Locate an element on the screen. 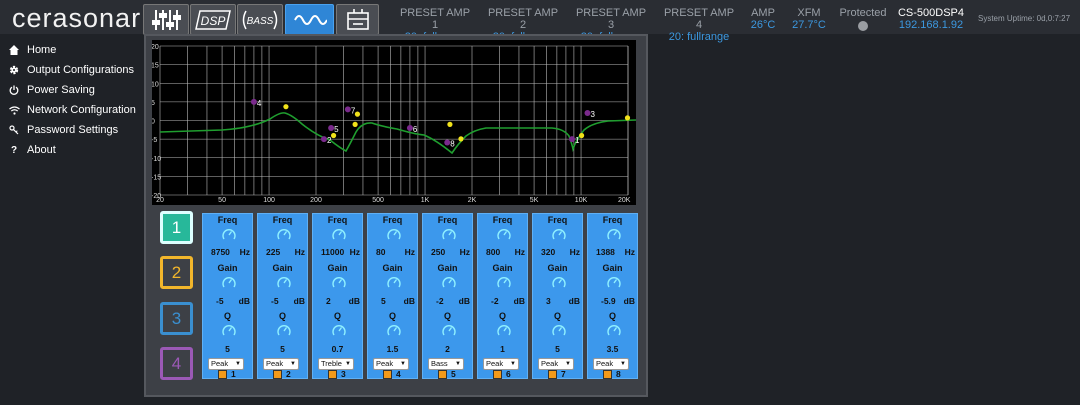  amplifier-button is located at coordinates (357, 19).